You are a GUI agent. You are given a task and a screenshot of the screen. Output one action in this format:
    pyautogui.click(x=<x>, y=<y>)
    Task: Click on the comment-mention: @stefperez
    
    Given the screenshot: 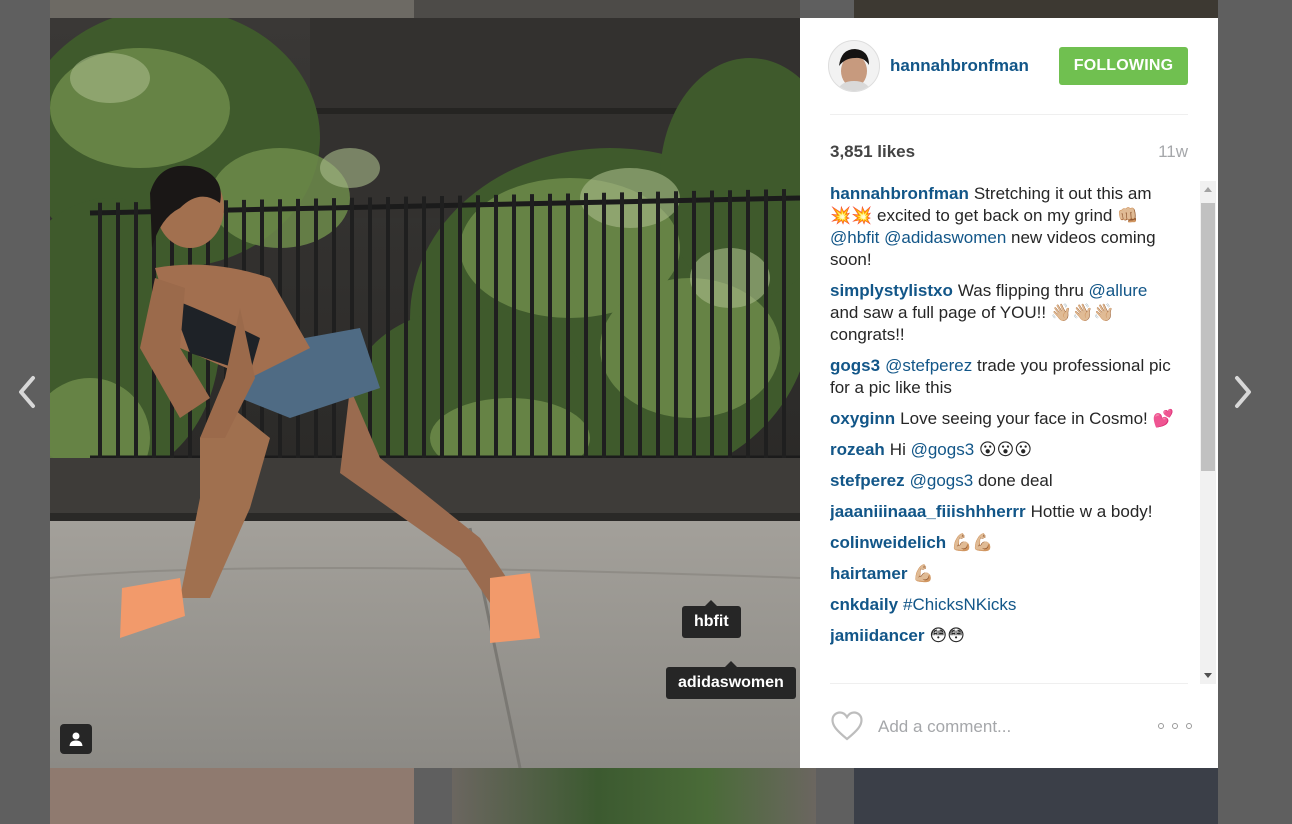 What is the action you would take?
    pyautogui.click(x=928, y=365)
    